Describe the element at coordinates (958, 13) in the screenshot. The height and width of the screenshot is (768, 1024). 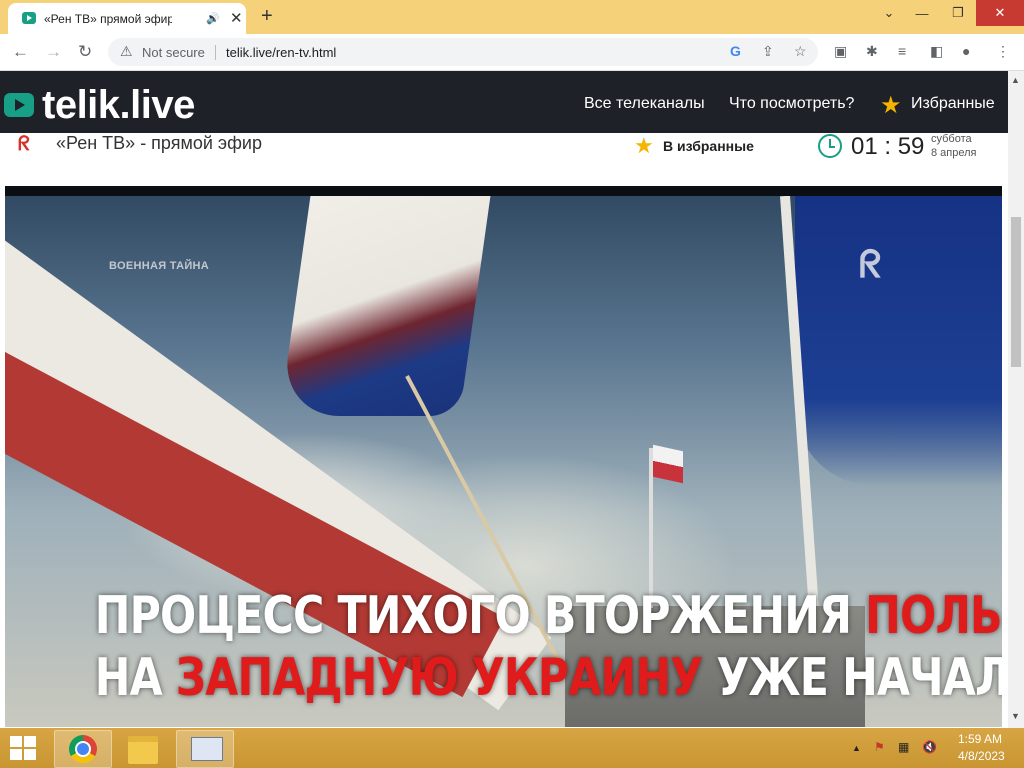
I see `restore-button: ❐` at that location.